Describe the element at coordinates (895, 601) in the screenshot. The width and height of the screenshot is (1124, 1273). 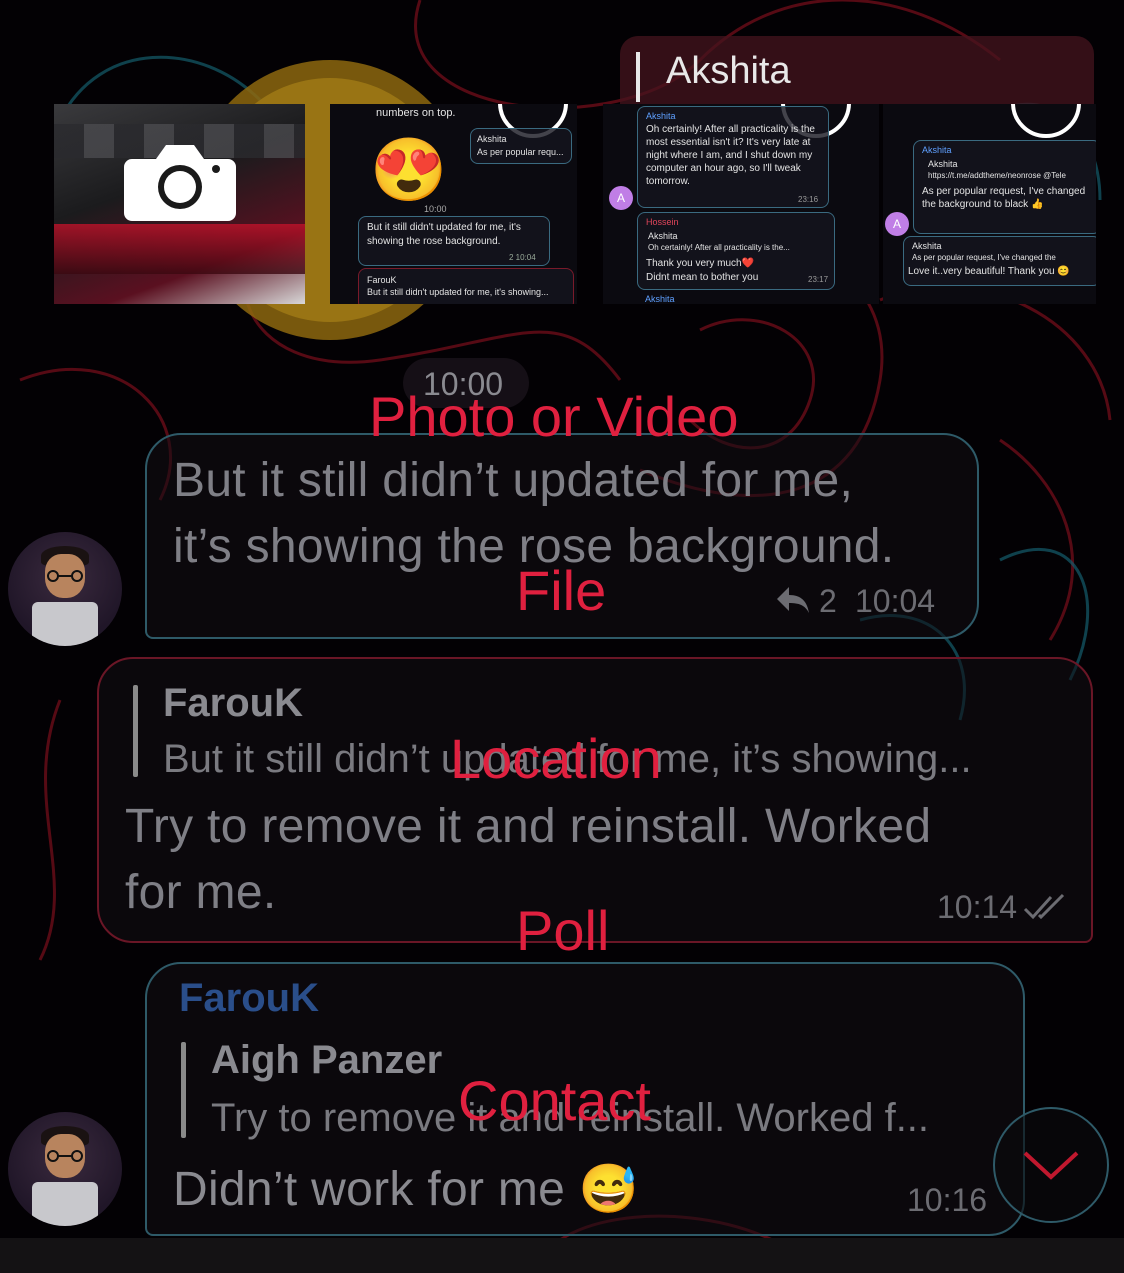
I see `message-time: 10:04` at that location.